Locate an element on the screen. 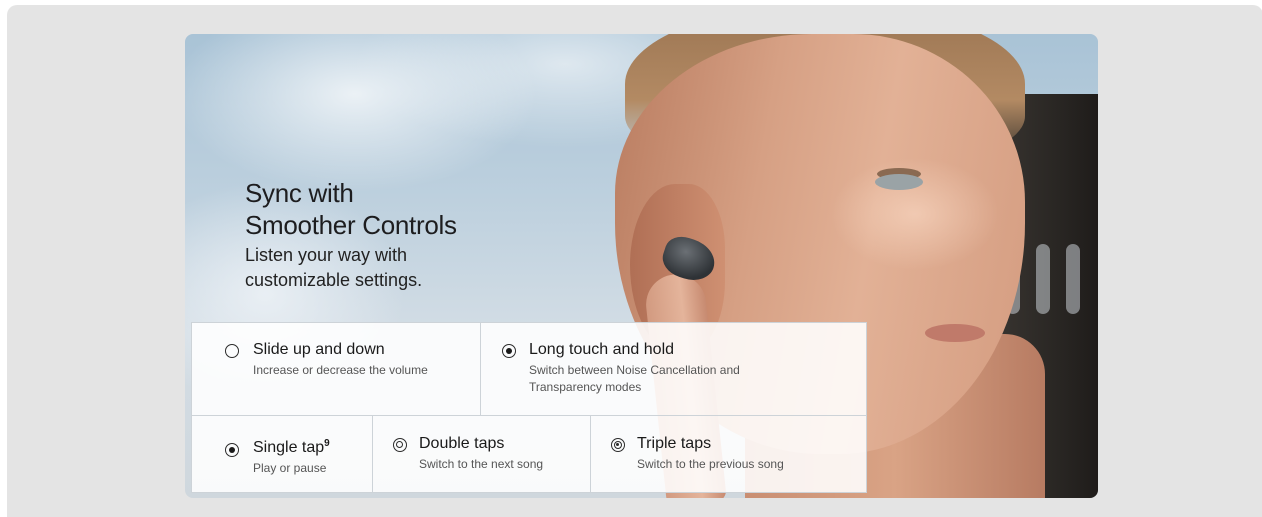 This screenshot has width=1262, height=517. control-title: Long touch and hold is located at coordinates (602, 349).